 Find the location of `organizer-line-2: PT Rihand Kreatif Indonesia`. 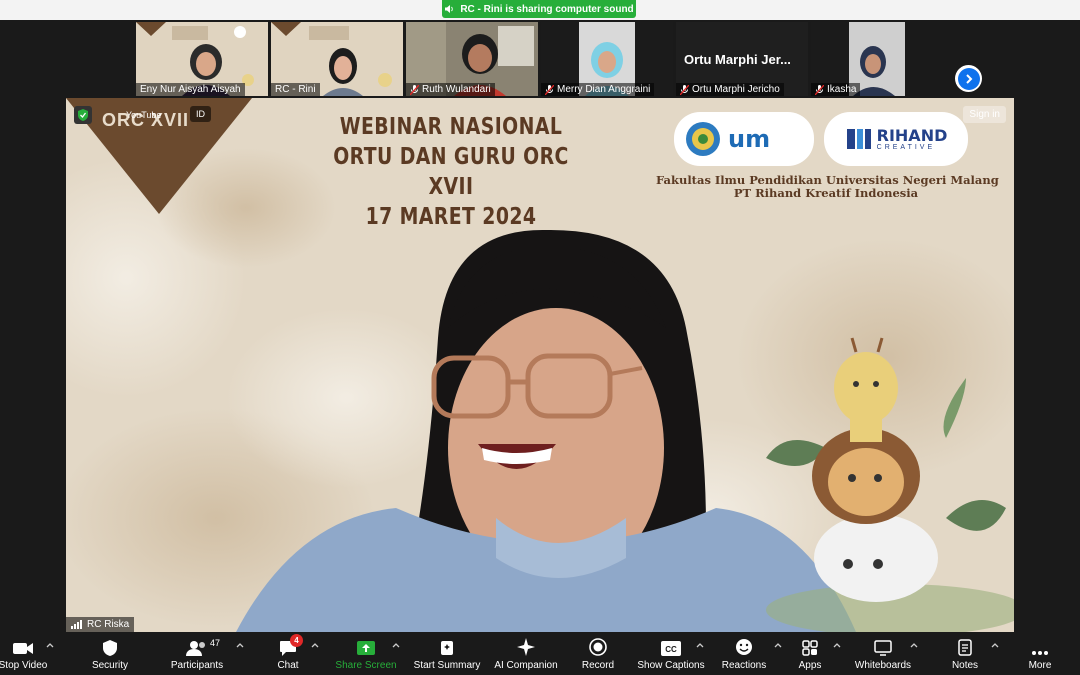

organizer-line-2: PT Rihand Kreatif Indonesia is located at coordinates (826, 193).